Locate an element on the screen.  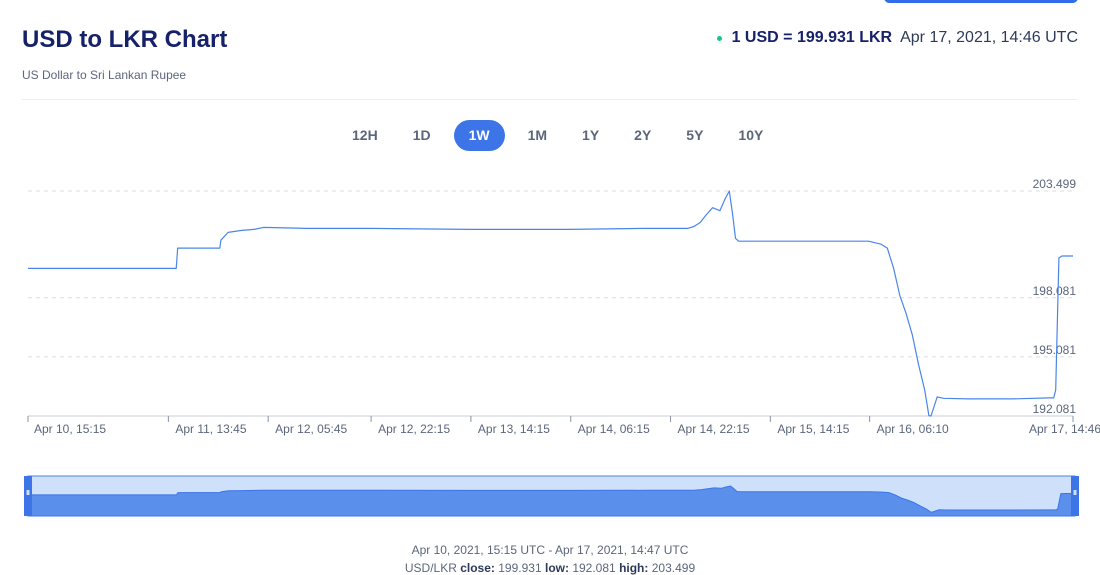
range-tab-1y: 1Y is located at coordinates (590, 135).